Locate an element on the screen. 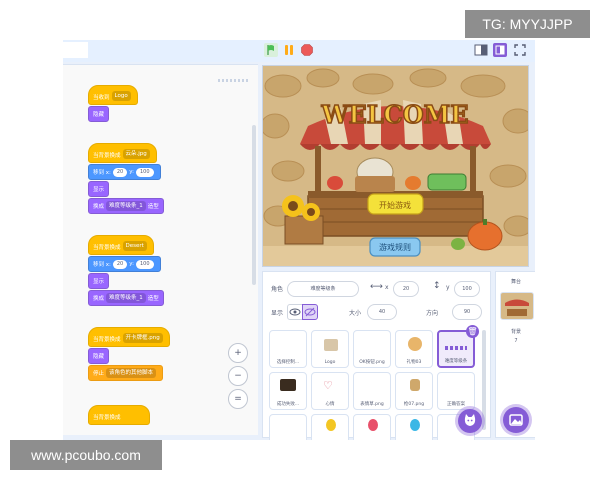  code-scrollbar is located at coordinates (254, 205).